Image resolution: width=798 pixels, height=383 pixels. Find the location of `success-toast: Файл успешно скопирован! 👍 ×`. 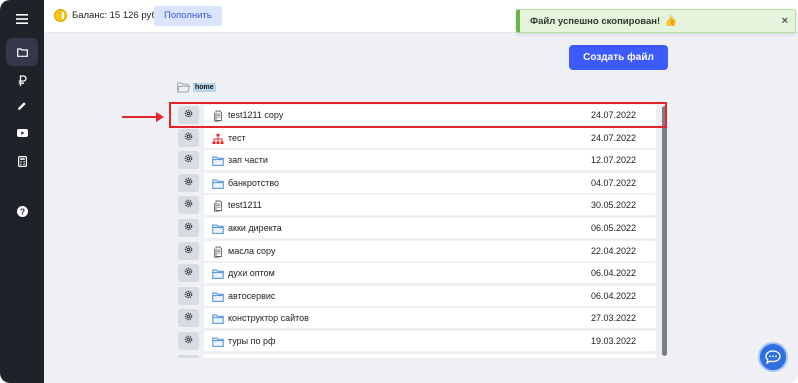

success-toast: Файл успешно скопирован! 👍 × is located at coordinates (656, 21).